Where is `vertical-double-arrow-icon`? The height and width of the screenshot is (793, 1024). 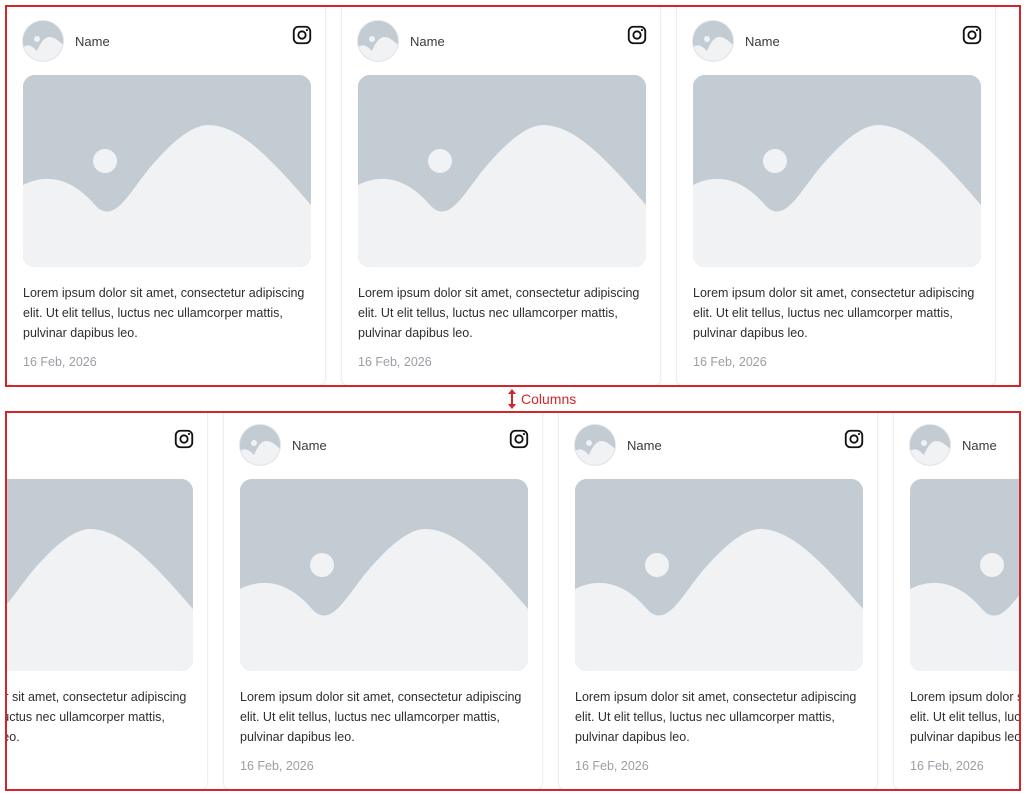
vertical-double-arrow-icon is located at coordinates (512, 399).